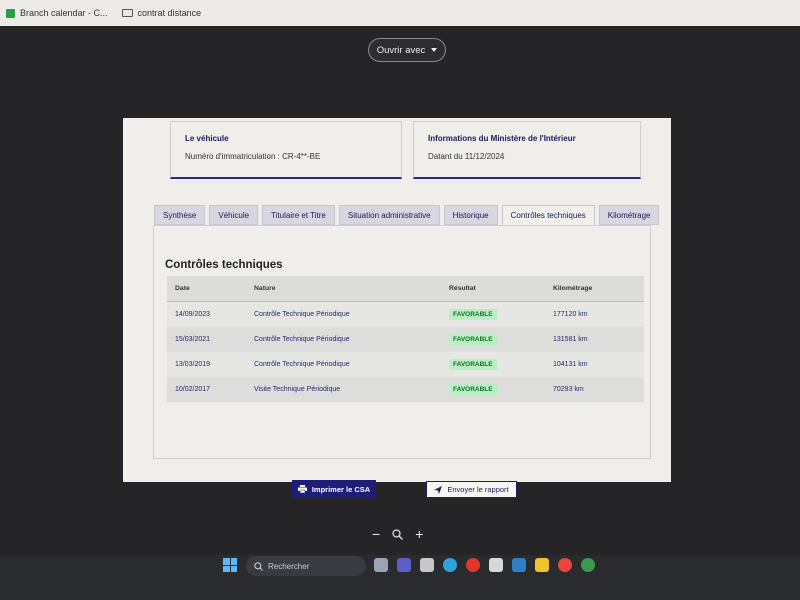 This screenshot has width=800, height=600. What do you see at coordinates (341, 489) in the screenshot?
I see `print-label: Imprimer le CSA` at bounding box center [341, 489].